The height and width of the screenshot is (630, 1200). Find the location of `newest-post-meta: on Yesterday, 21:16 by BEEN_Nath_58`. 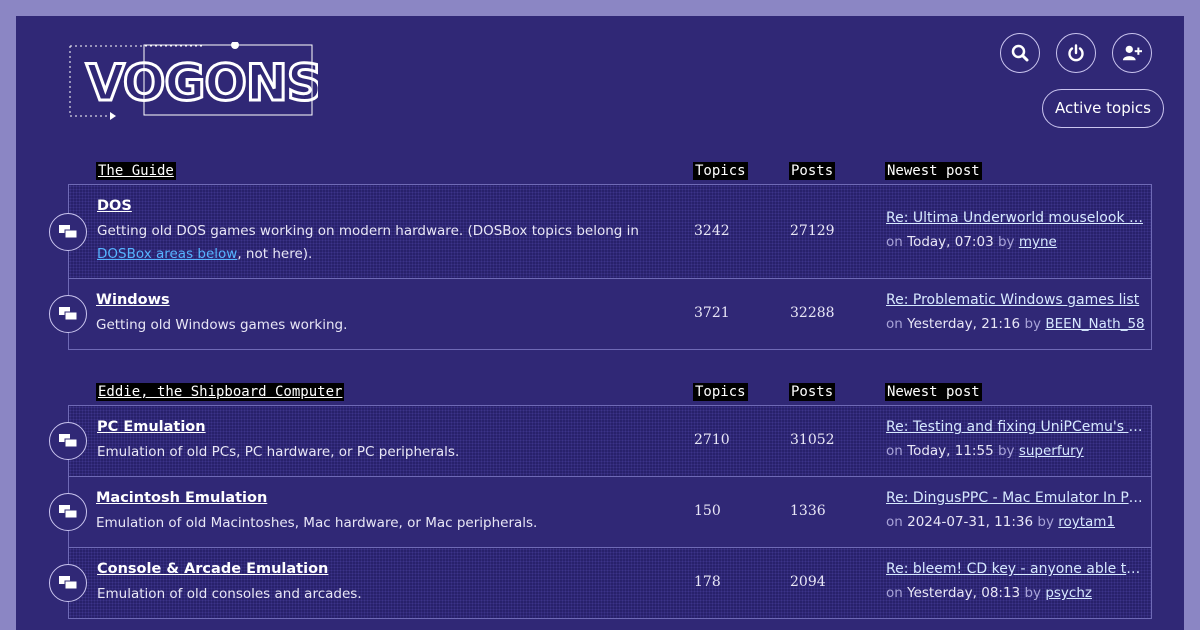

newest-post-meta: on Yesterday, 21:16 by BEEN_Nath_58 is located at coordinates (1015, 324).